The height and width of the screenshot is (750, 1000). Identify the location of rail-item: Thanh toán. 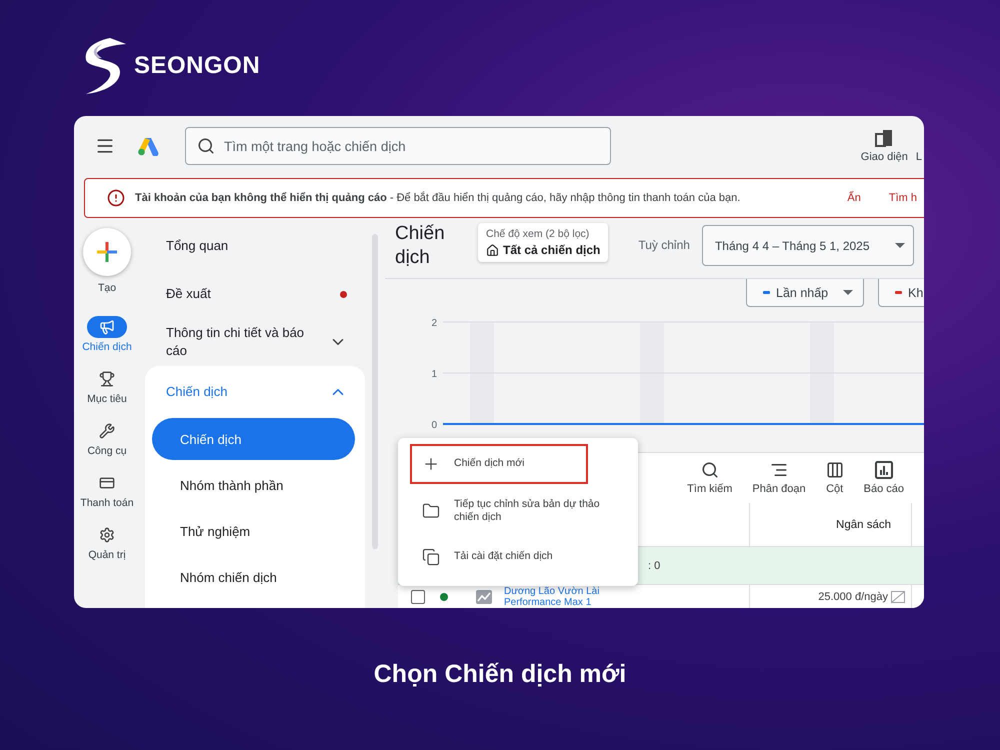
(107, 490).